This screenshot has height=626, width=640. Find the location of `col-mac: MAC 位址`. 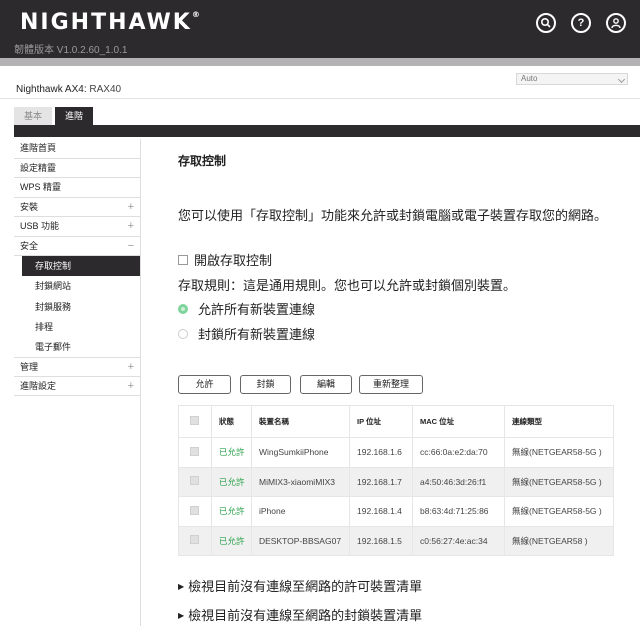

col-mac: MAC 位址 is located at coordinates (458, 421).